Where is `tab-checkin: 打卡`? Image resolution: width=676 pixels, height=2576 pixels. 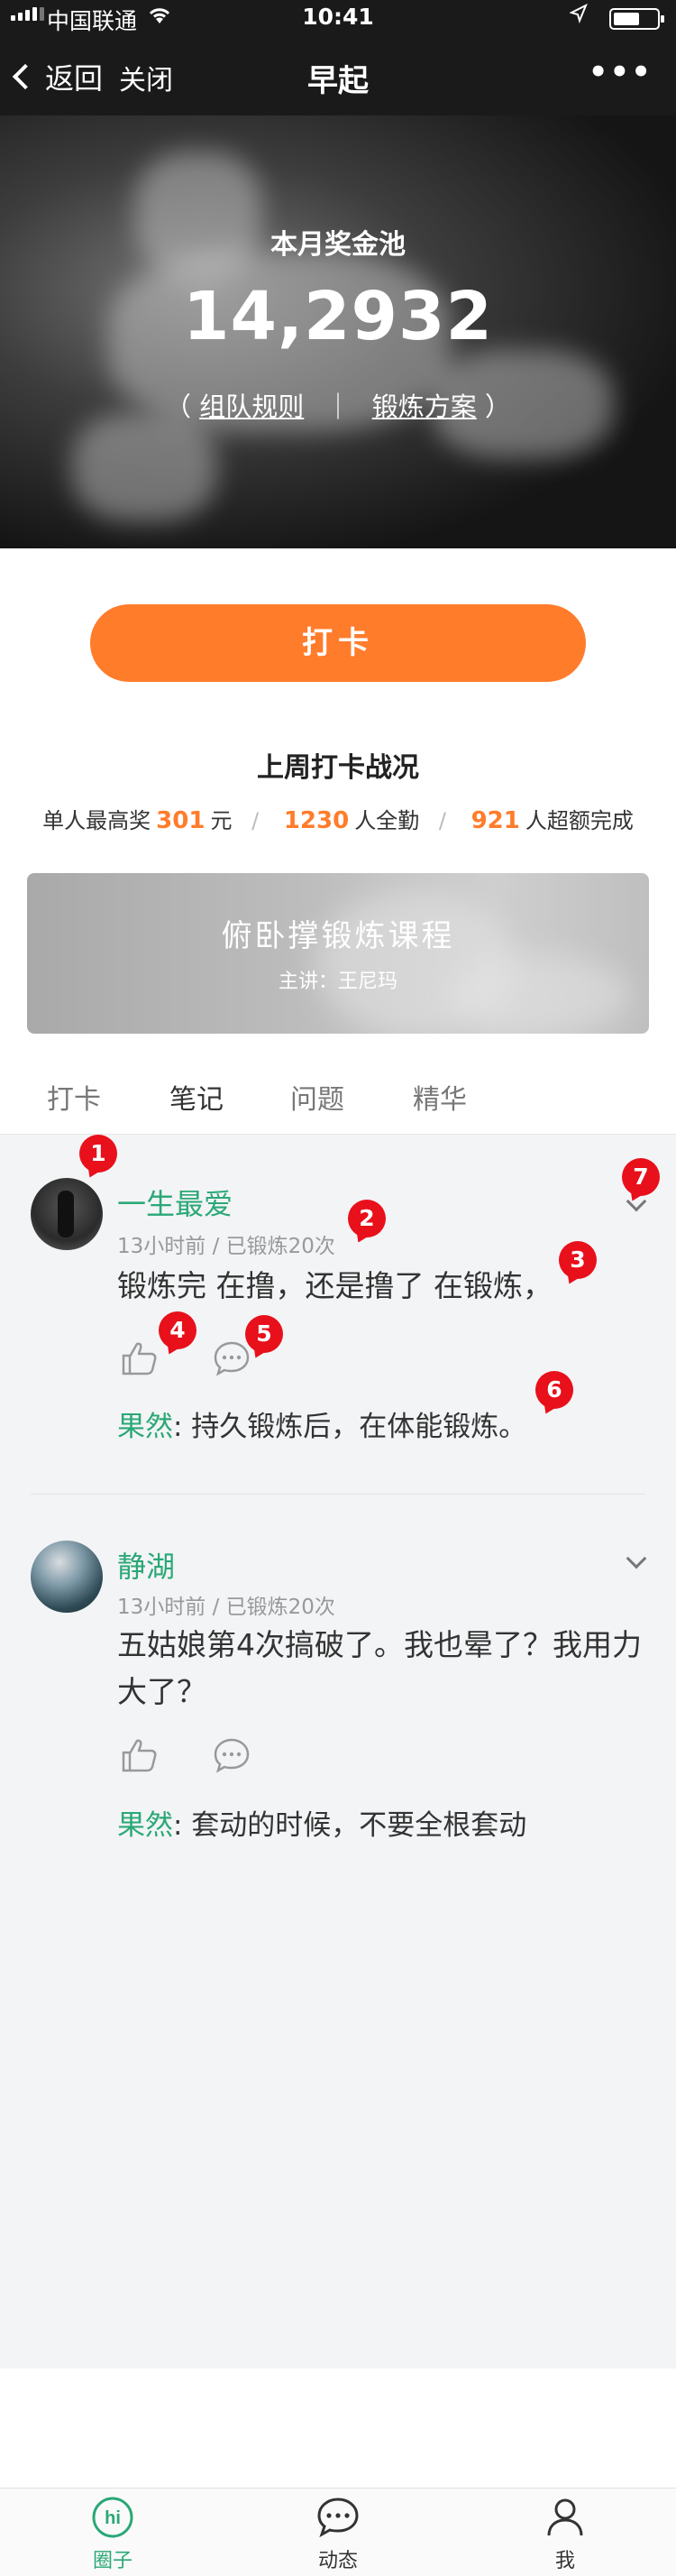
tab-checkin: 打卡 is located at coordinates (74, 1097).